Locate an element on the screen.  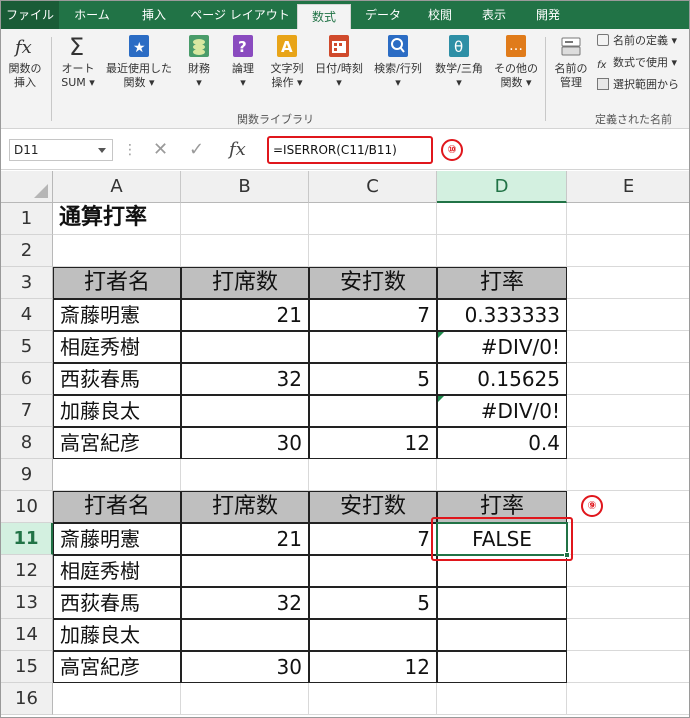
autosum-button: Σ オート SUM ▾ is located at coordinates (78, 61).